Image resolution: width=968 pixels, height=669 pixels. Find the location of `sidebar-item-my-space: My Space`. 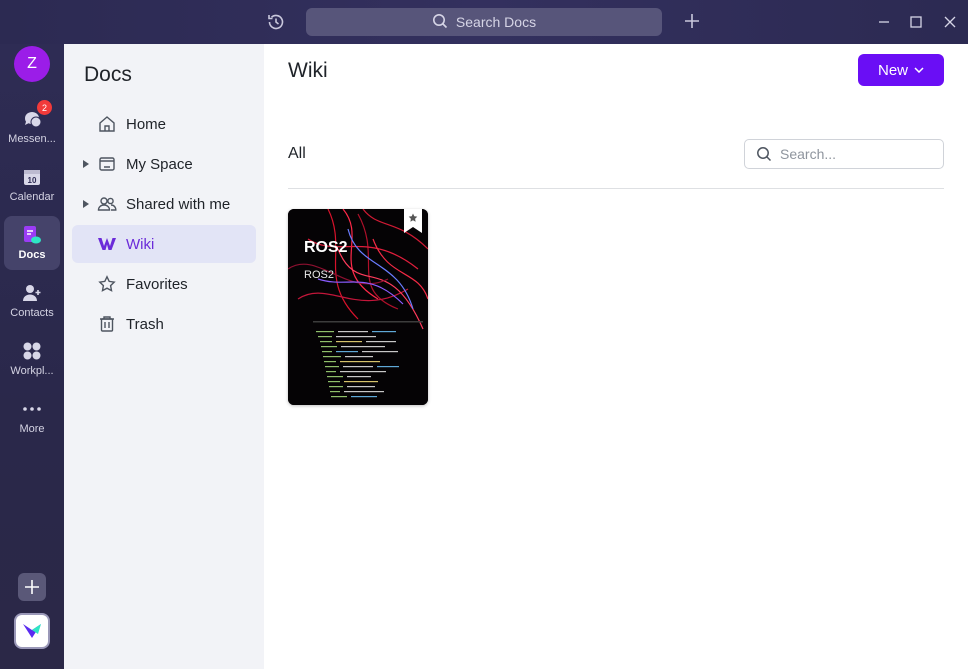

sidebar-item-my-space: My Space is located at coordinates (164, 164).